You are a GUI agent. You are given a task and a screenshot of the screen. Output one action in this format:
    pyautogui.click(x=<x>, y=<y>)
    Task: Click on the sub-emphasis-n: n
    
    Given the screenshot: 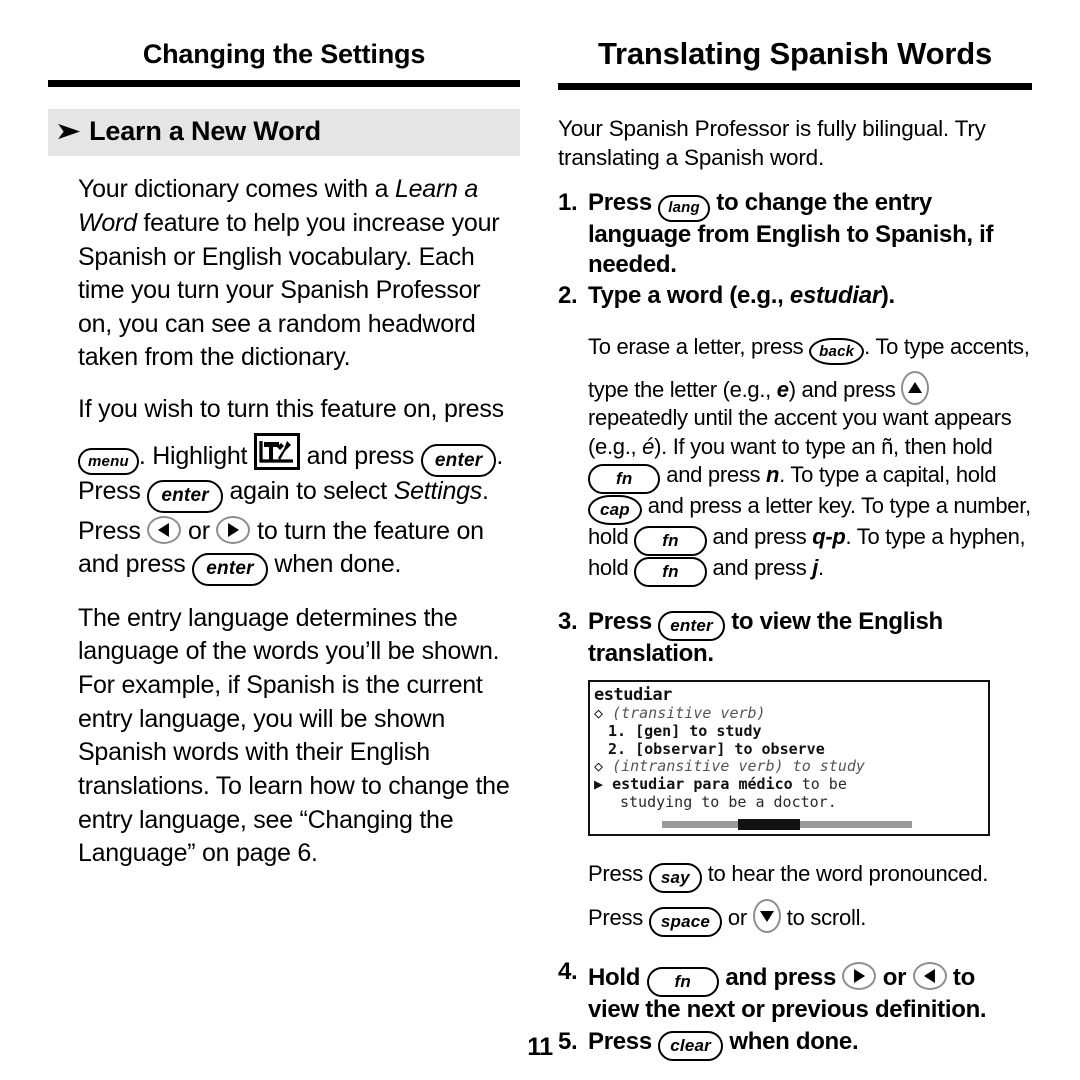 What is the action you would take?
    pyautogui.click(x=773, y=474)
    